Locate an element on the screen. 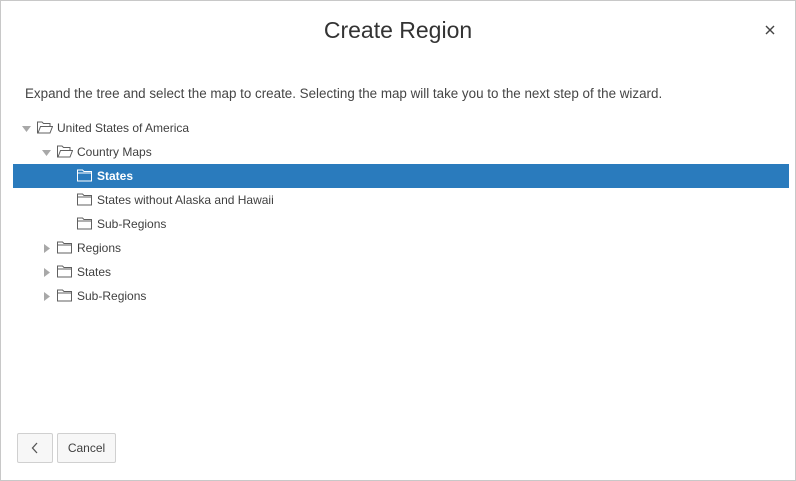 This screenshot has width=796, height=481. close-button is located at coordinates (770, 30).